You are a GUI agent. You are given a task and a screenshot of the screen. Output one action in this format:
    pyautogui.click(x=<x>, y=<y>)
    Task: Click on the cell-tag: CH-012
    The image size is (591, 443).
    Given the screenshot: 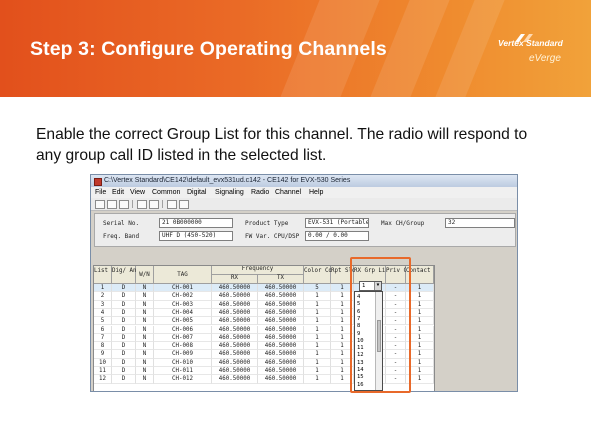 What is the action you would take?
    pyautogui.click(x=183, y=379)
    